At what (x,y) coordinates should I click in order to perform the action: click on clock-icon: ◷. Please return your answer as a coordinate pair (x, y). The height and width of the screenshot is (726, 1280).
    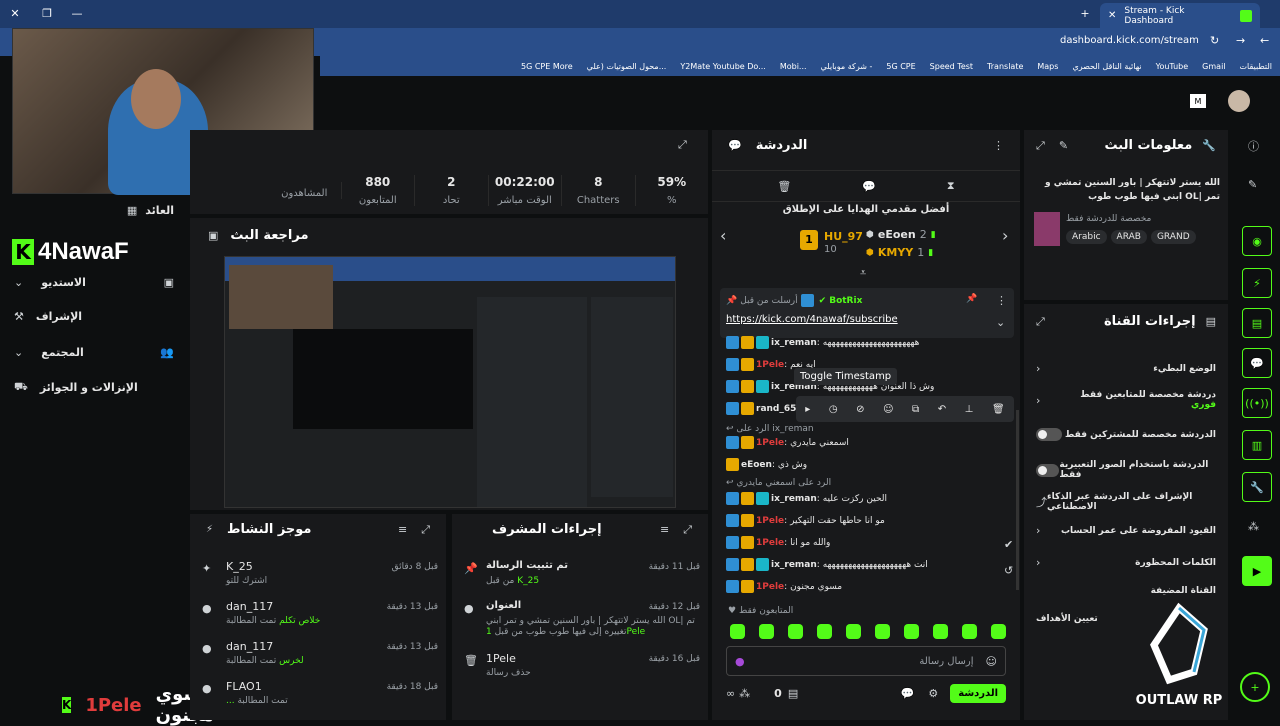
    Looking at the image, I should click on (833, 409).